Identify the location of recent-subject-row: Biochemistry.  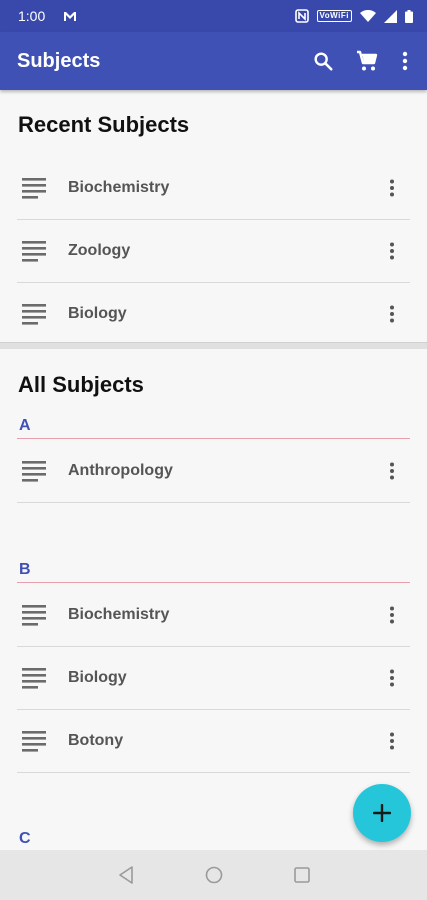
(213, 188).